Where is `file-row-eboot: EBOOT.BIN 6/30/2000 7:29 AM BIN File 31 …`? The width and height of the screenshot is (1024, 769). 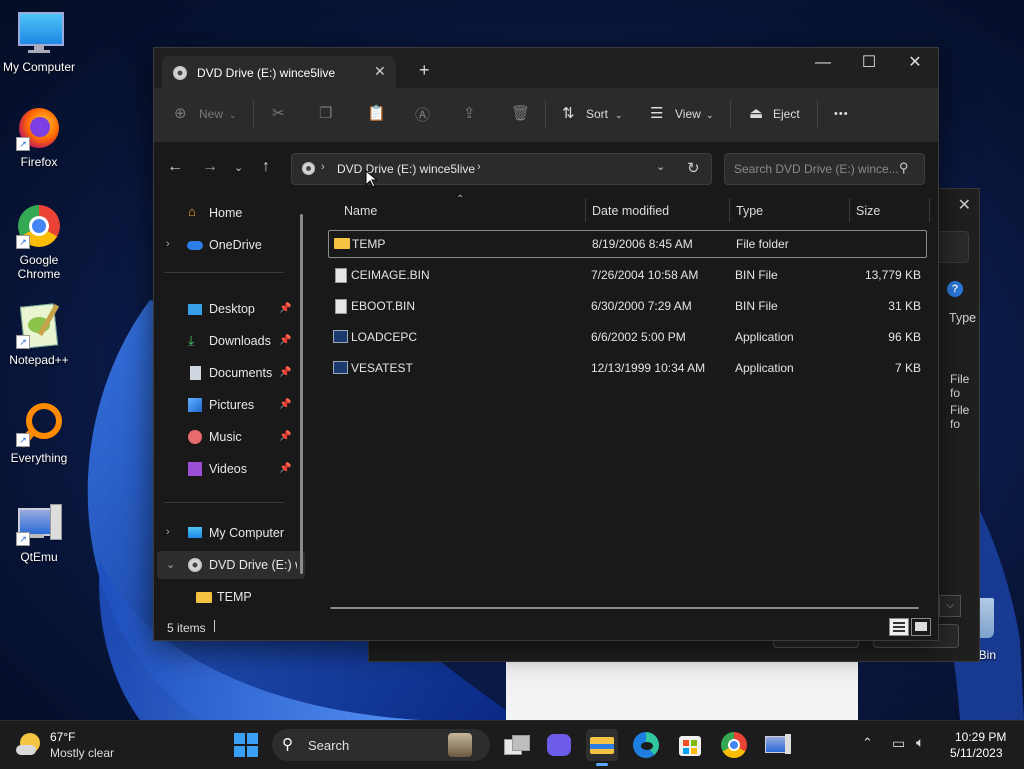 file-row-eboot: EBOOT.BIN 6/30/2000 7:29 AM BIN File 31 … is located at coordinates (626, 306).